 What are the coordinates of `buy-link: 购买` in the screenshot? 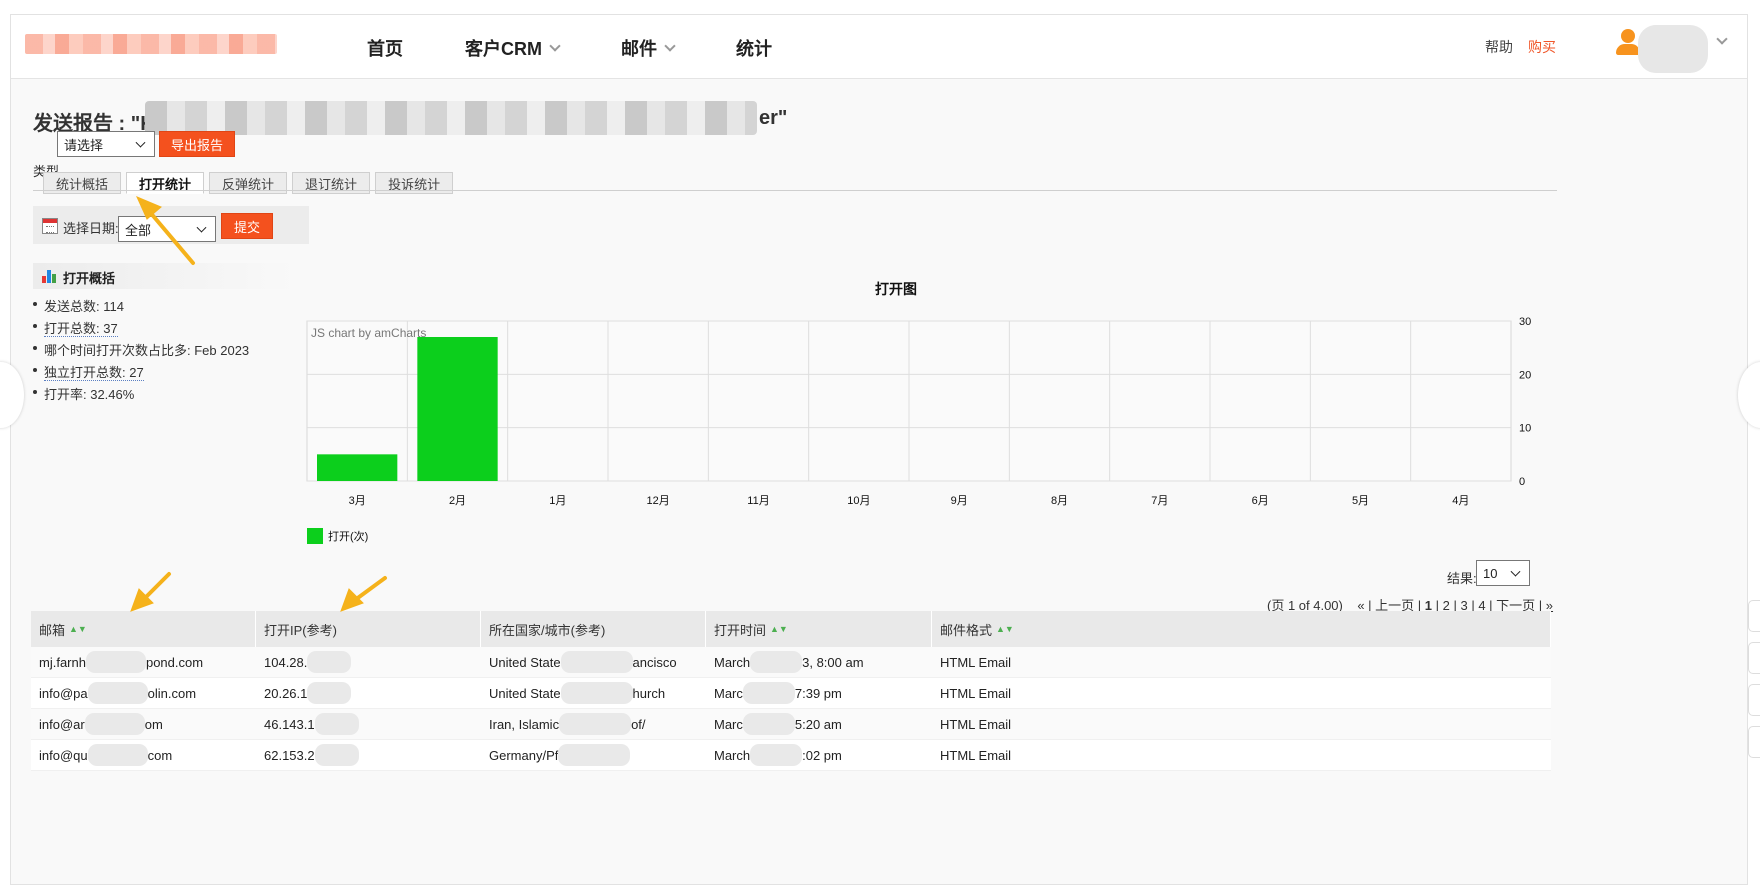 It's located at (1542, 47).